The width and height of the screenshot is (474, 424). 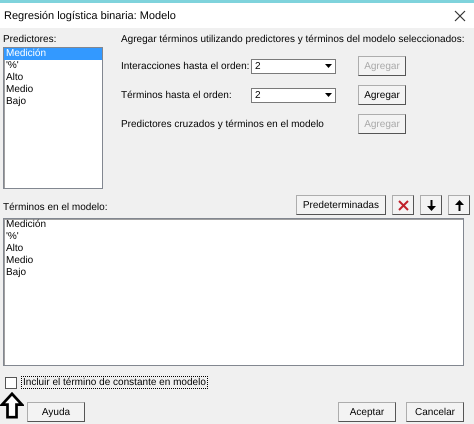 I want to click on delete-button, so click(x=403, y=205).